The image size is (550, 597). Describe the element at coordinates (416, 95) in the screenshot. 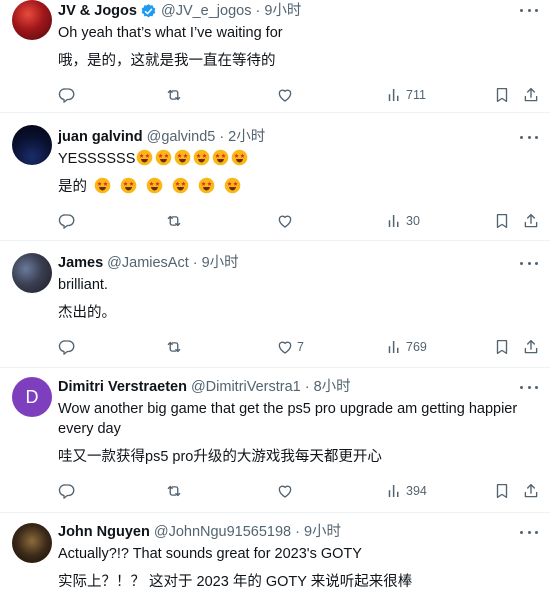

I see `view-count: 711` at that location.